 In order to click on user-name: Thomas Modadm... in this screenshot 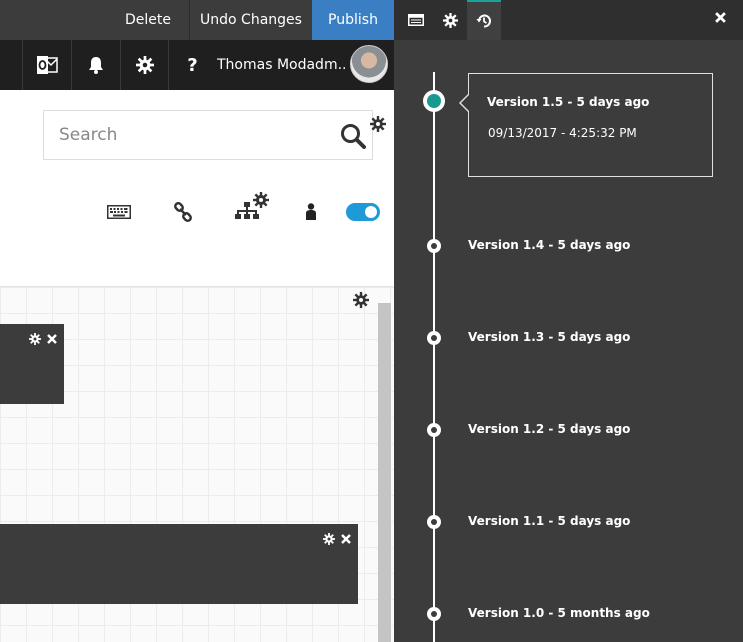, I will do `click(282, 65)`.